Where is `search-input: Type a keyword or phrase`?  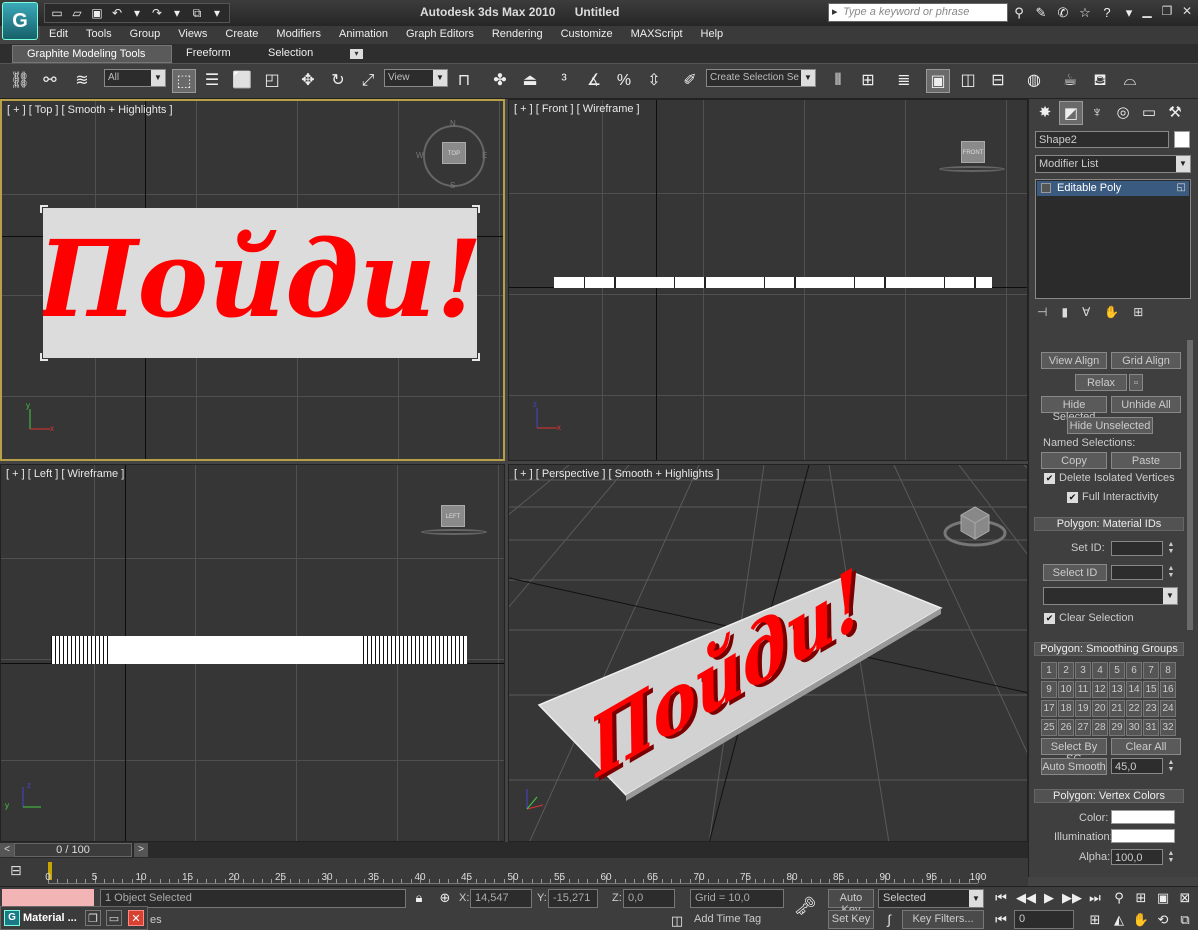
search-input: Type a keyword or phrase is located at coordinates (918, 12).